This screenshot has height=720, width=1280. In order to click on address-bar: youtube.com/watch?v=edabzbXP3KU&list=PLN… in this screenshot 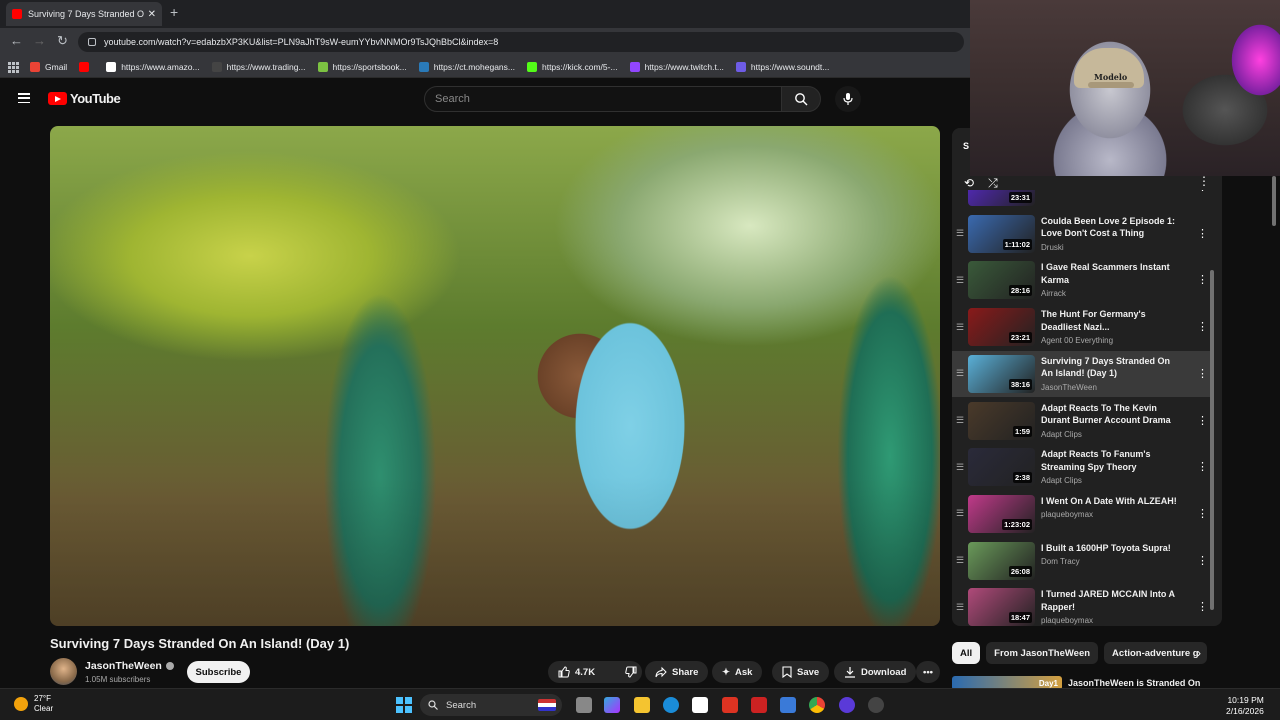, I will do `click(521, 42)`.